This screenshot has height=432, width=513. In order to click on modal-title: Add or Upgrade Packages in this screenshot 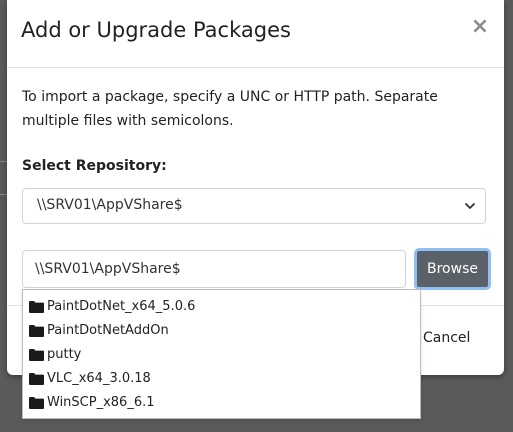, I will do `click(156, 30)`.